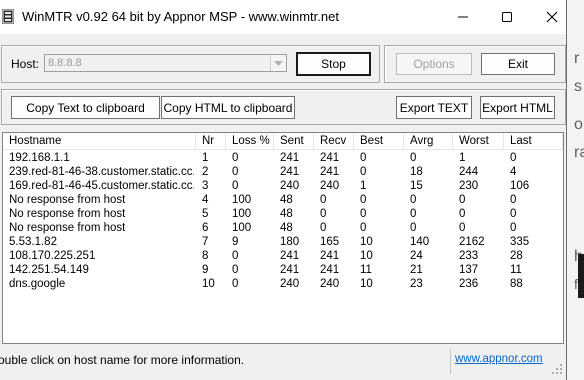 The image size is (584, 380). I want to click on host-label: Host:, so click(25, 64).